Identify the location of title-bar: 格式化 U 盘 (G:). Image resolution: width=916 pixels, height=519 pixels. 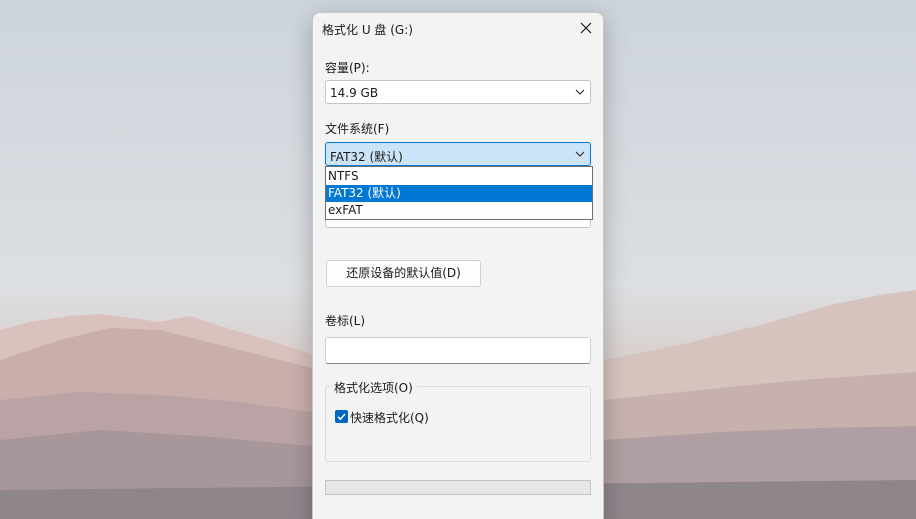
(458, 28).